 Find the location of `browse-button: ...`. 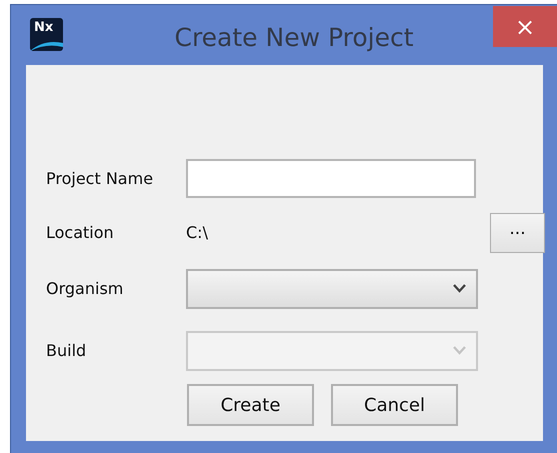

browse-button: ... is located at coordinates (517, 232).